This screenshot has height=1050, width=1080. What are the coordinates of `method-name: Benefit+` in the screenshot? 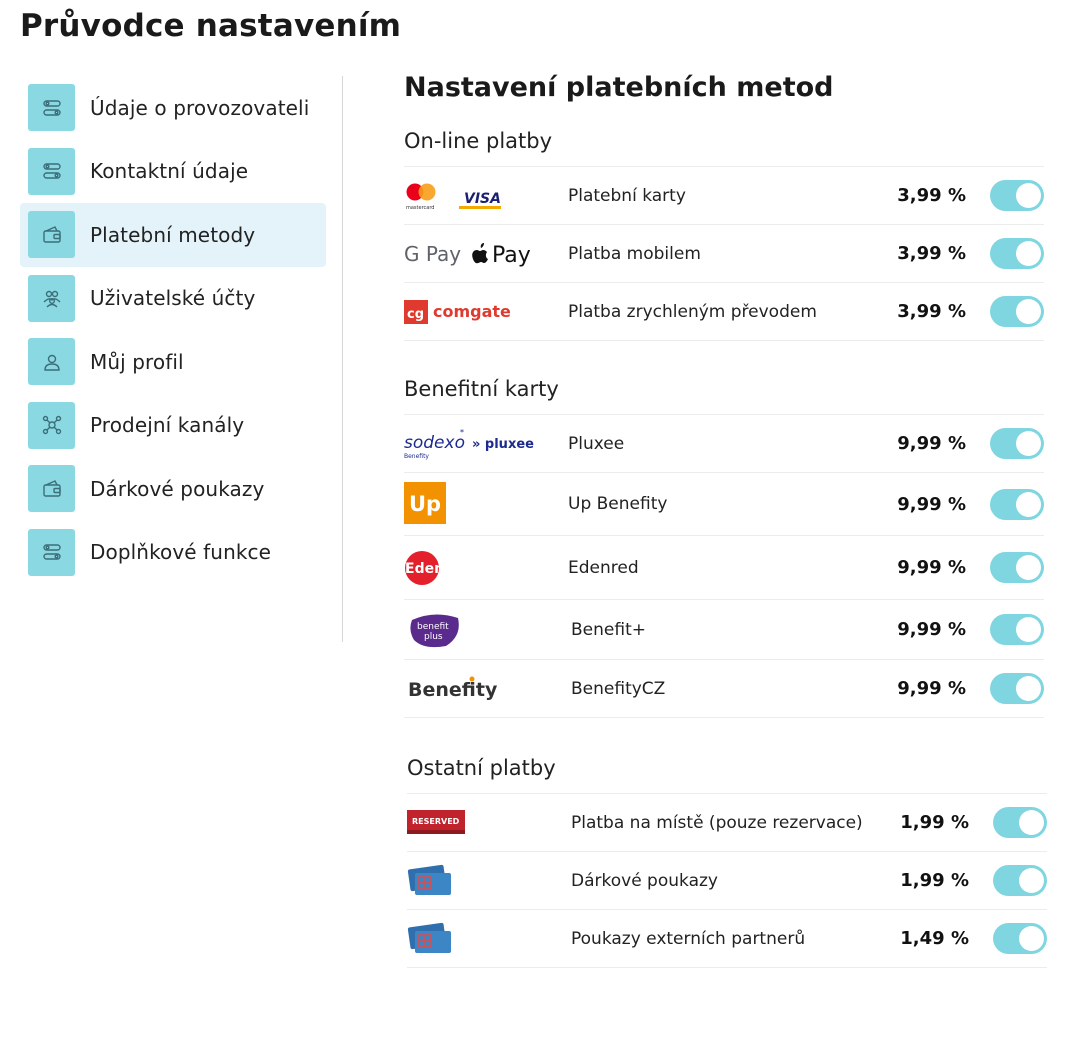 It's located at (608, 629).